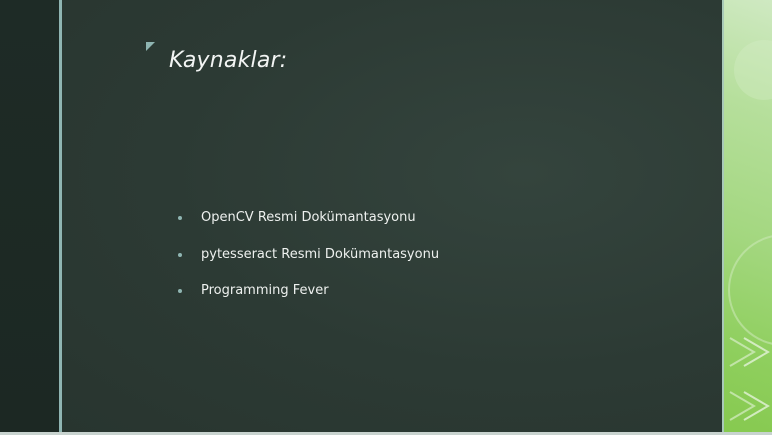  Describe the element at coordinates (308, 217) in the screenshot. I see `bullet-text: OpenCV Resmi Dokümantasyonu` at that location.